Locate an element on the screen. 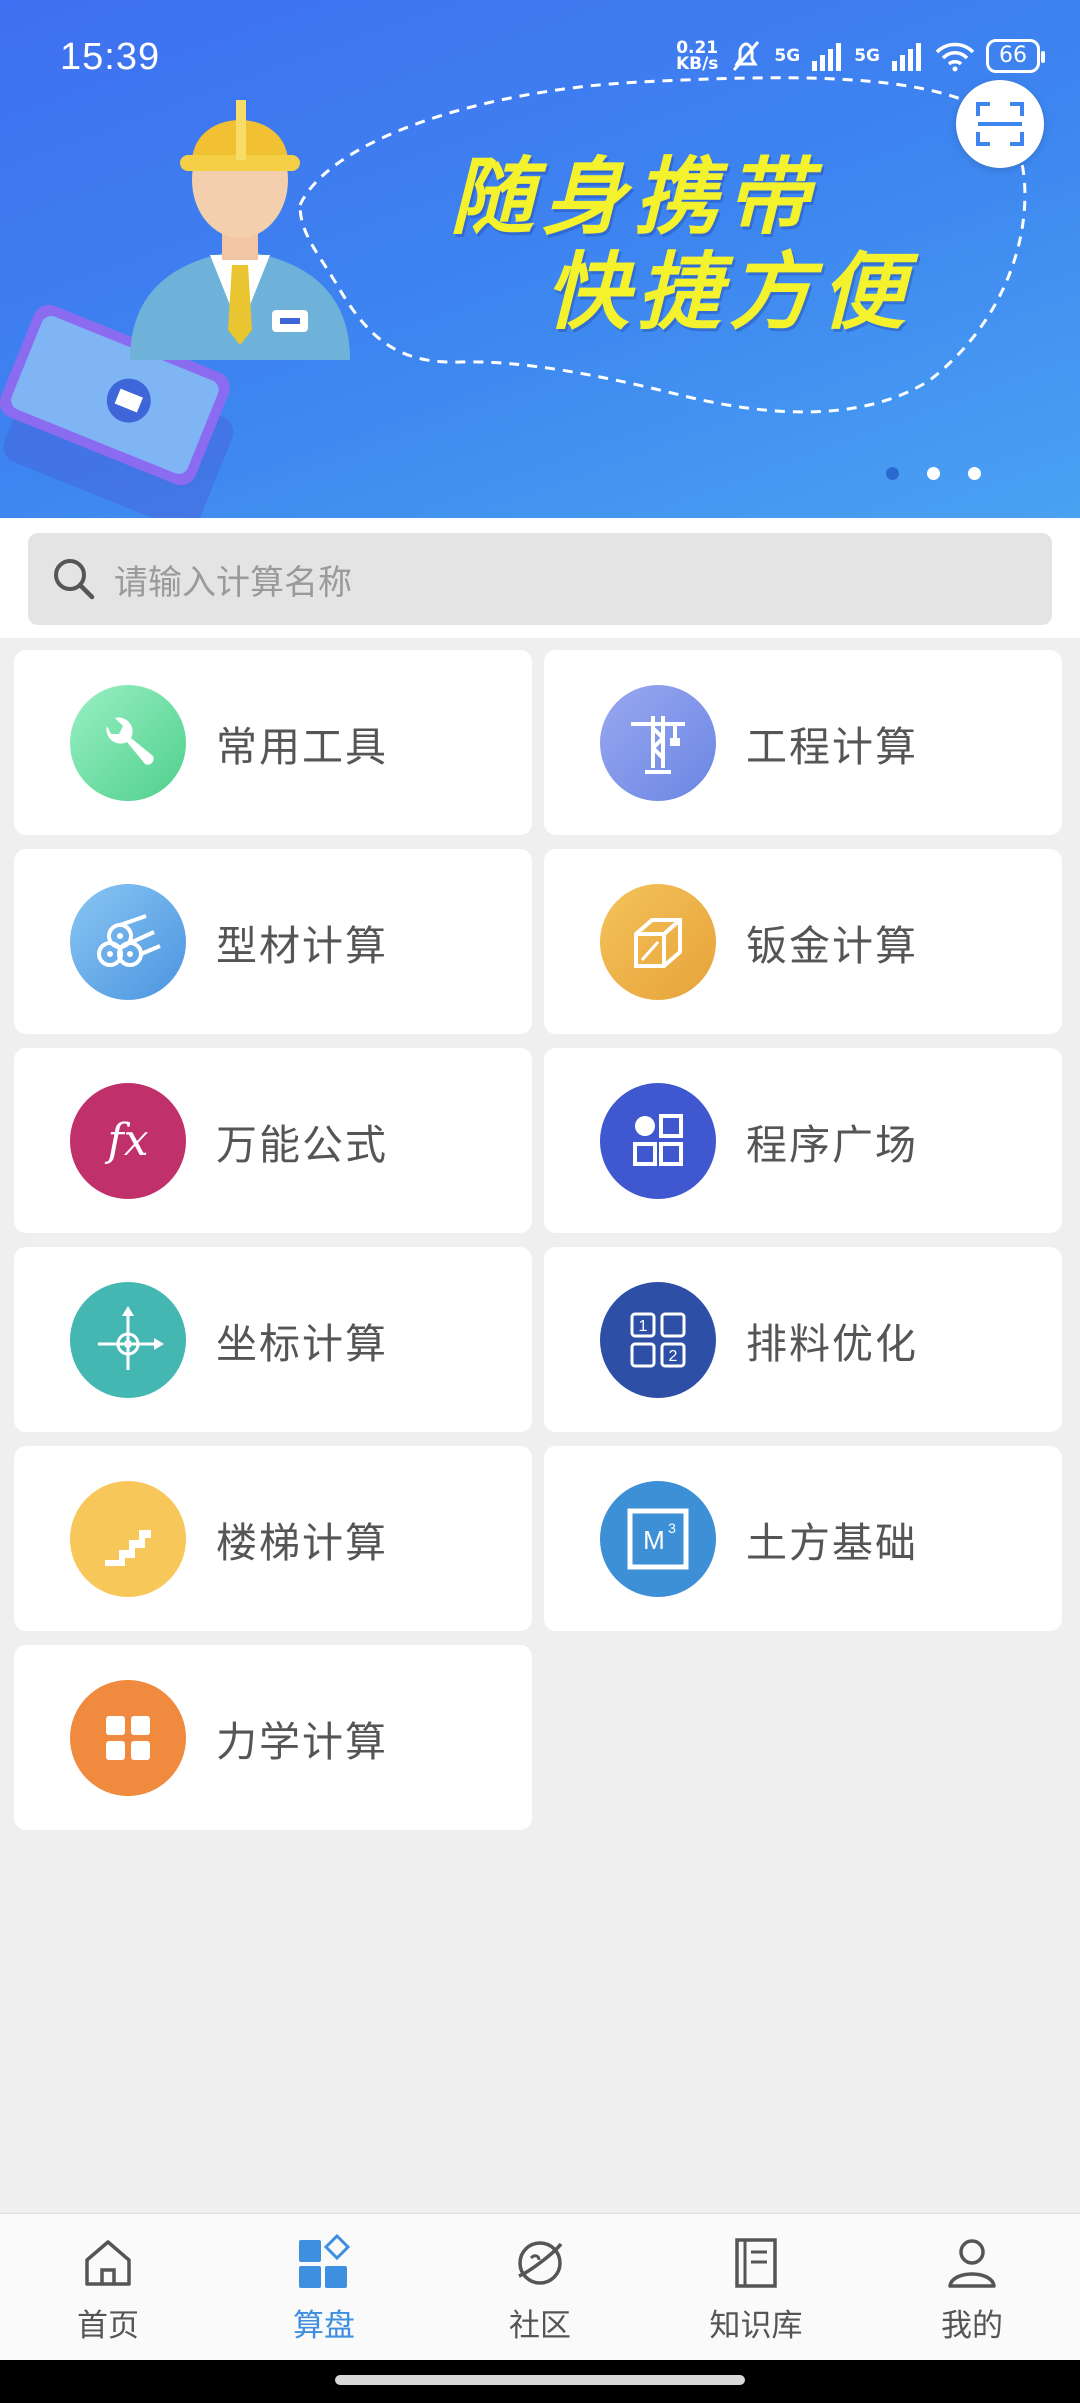  tool-card-common-tools: 常用工具 is located at coordinates (273, 742).